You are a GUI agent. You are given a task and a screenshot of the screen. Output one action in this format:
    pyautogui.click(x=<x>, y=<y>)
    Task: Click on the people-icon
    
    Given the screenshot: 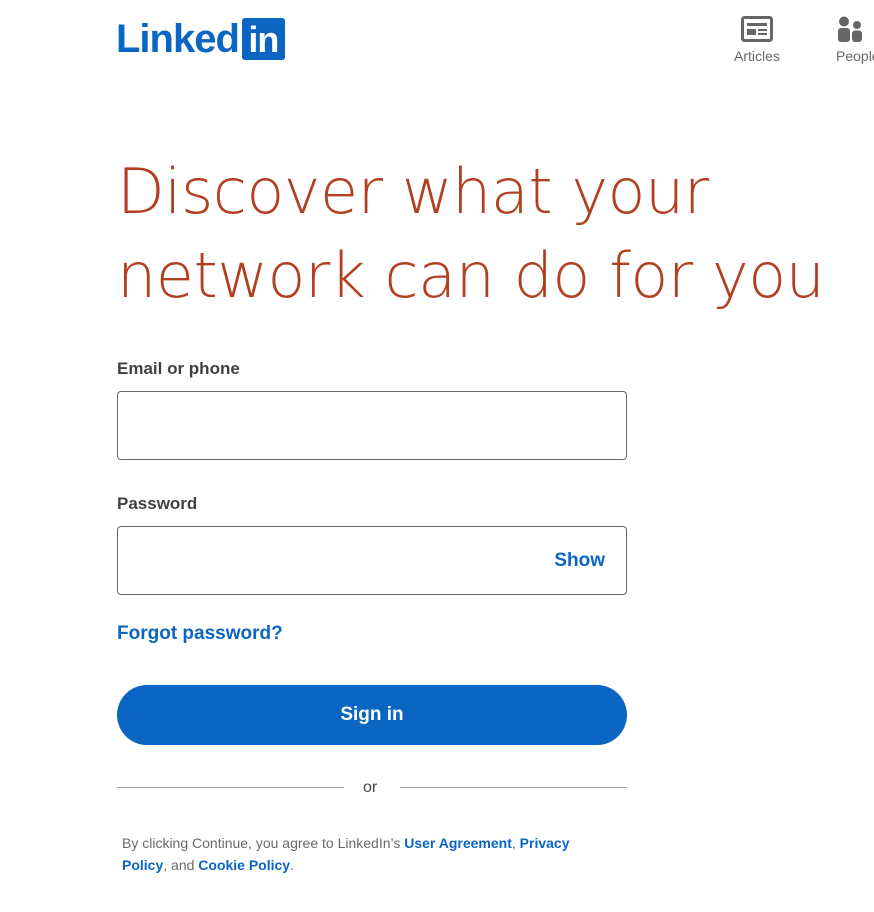 What is the action you would take?
    pyautogui.click(x=850, y=29)
    